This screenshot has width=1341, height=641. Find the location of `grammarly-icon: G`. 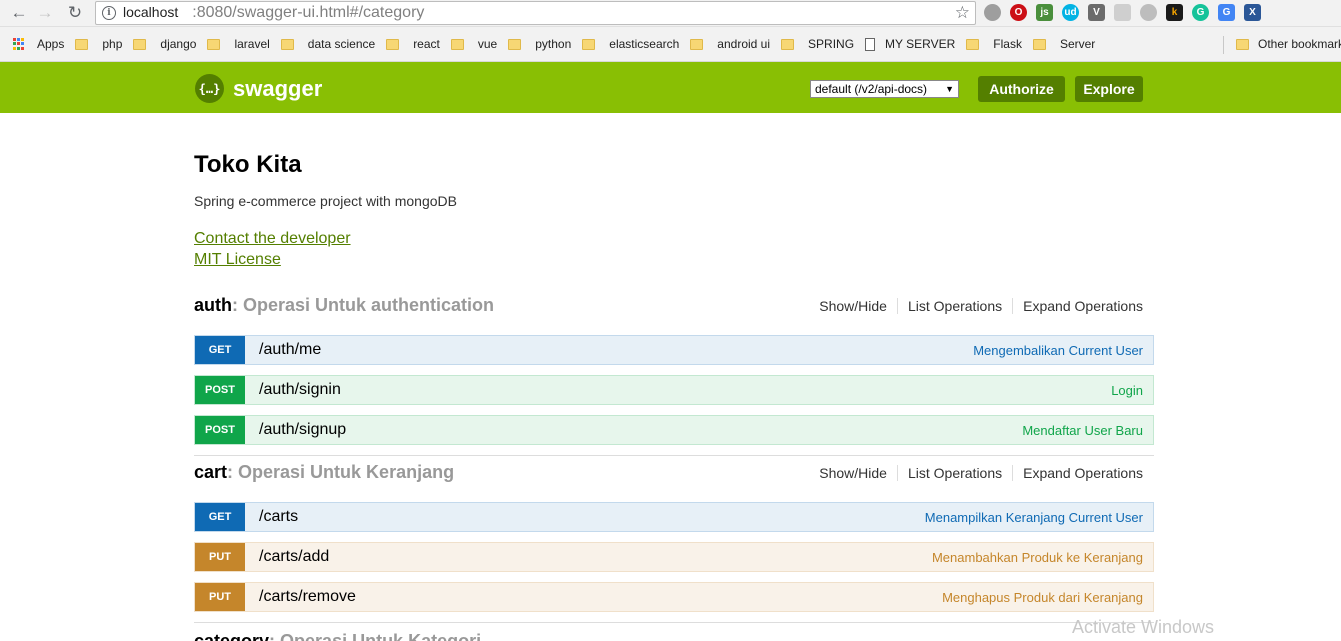

grammarly-icon: G is located at coordinates (1200, 12).